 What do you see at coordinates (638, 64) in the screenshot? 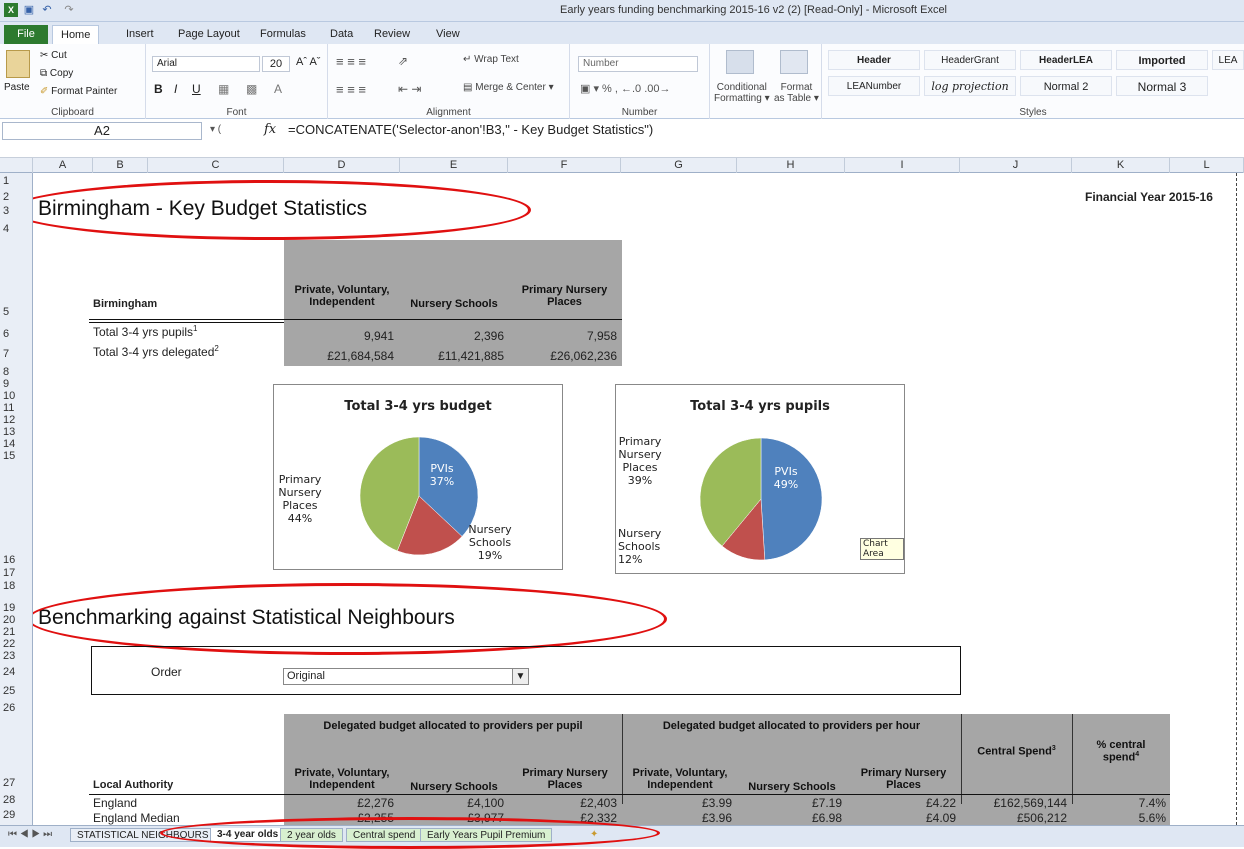
I see `number-format-select: Number` at bounding box center [638, 64].